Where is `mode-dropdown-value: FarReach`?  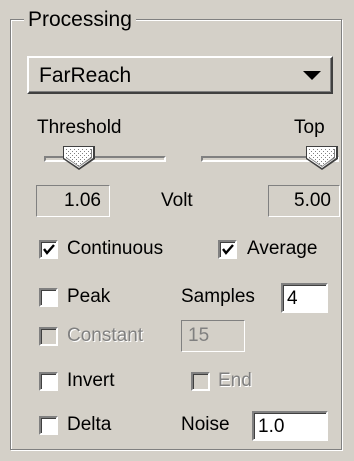 mode-dropdown-value: FarReach is located at coordinates (85, 75).